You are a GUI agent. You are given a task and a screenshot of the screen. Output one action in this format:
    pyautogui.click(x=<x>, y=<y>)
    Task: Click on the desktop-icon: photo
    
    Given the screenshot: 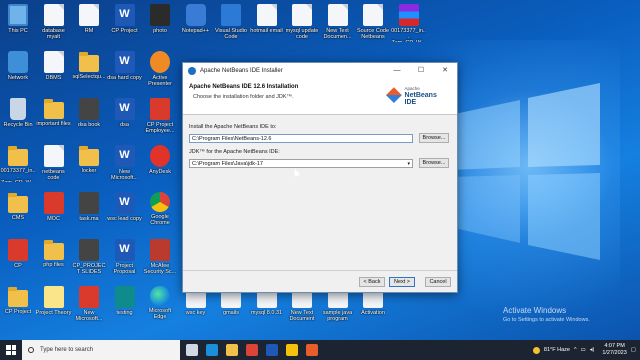 What is the action you would take?
    pyautogui.click(x=160, y=27)
    